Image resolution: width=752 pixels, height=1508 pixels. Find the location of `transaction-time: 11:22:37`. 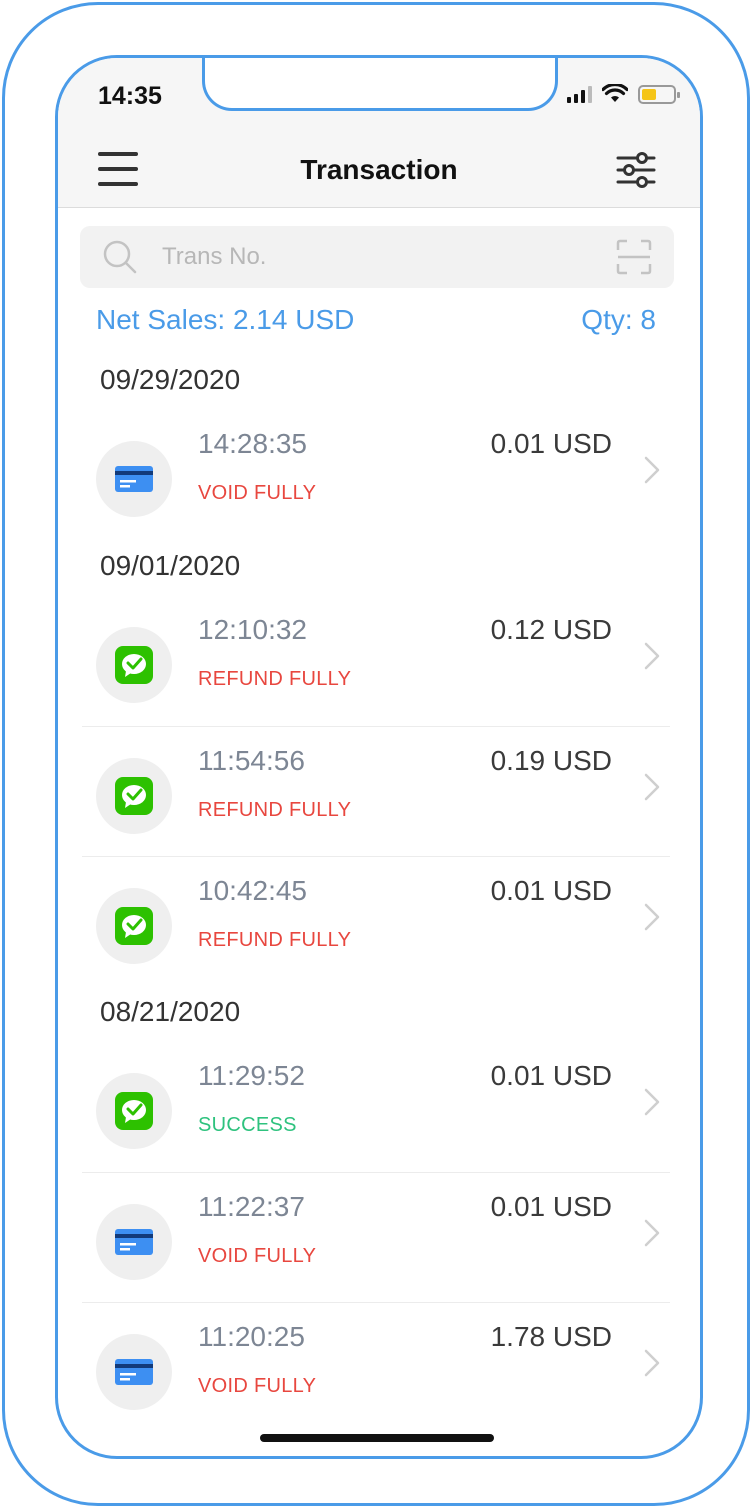

transaction-time: 11:22:37 is located at coordinates (251, 1206).